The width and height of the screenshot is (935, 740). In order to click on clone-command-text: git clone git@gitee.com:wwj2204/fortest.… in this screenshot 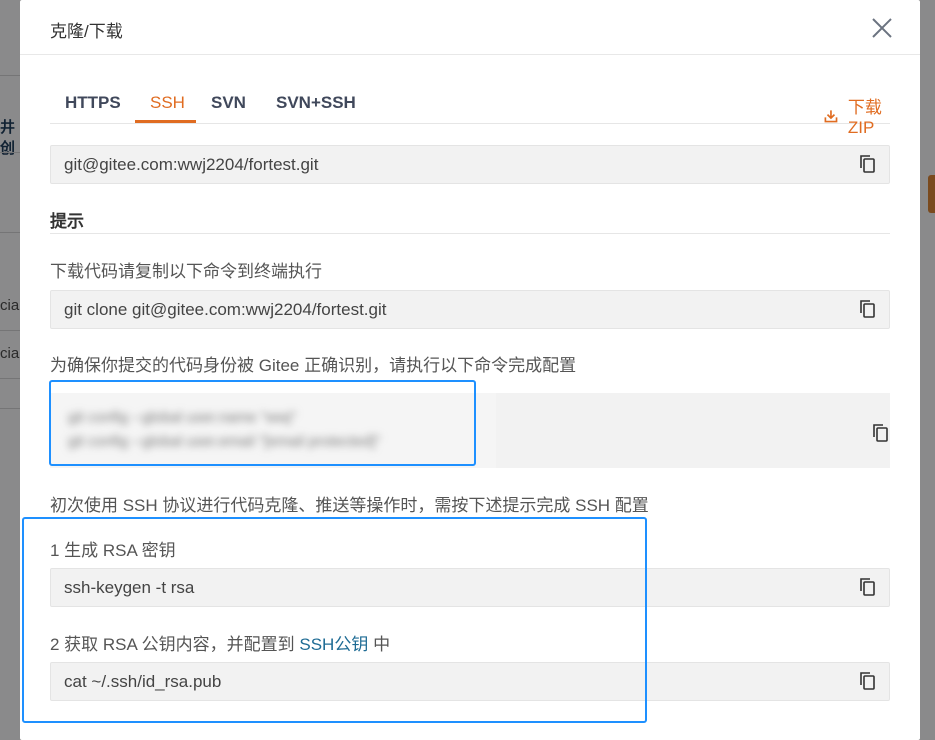, I will do `click(225, 309)`.